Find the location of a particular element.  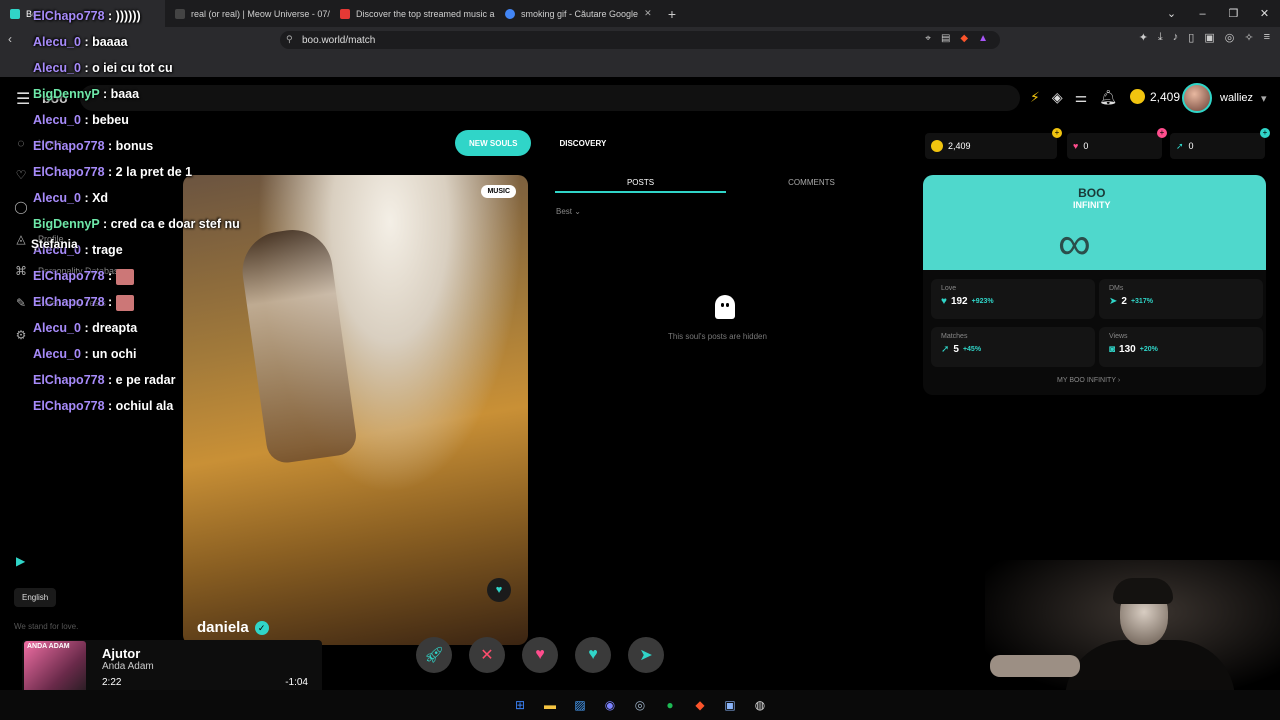

boost-button: 🚀︎ is located at coordinates (434, 655).